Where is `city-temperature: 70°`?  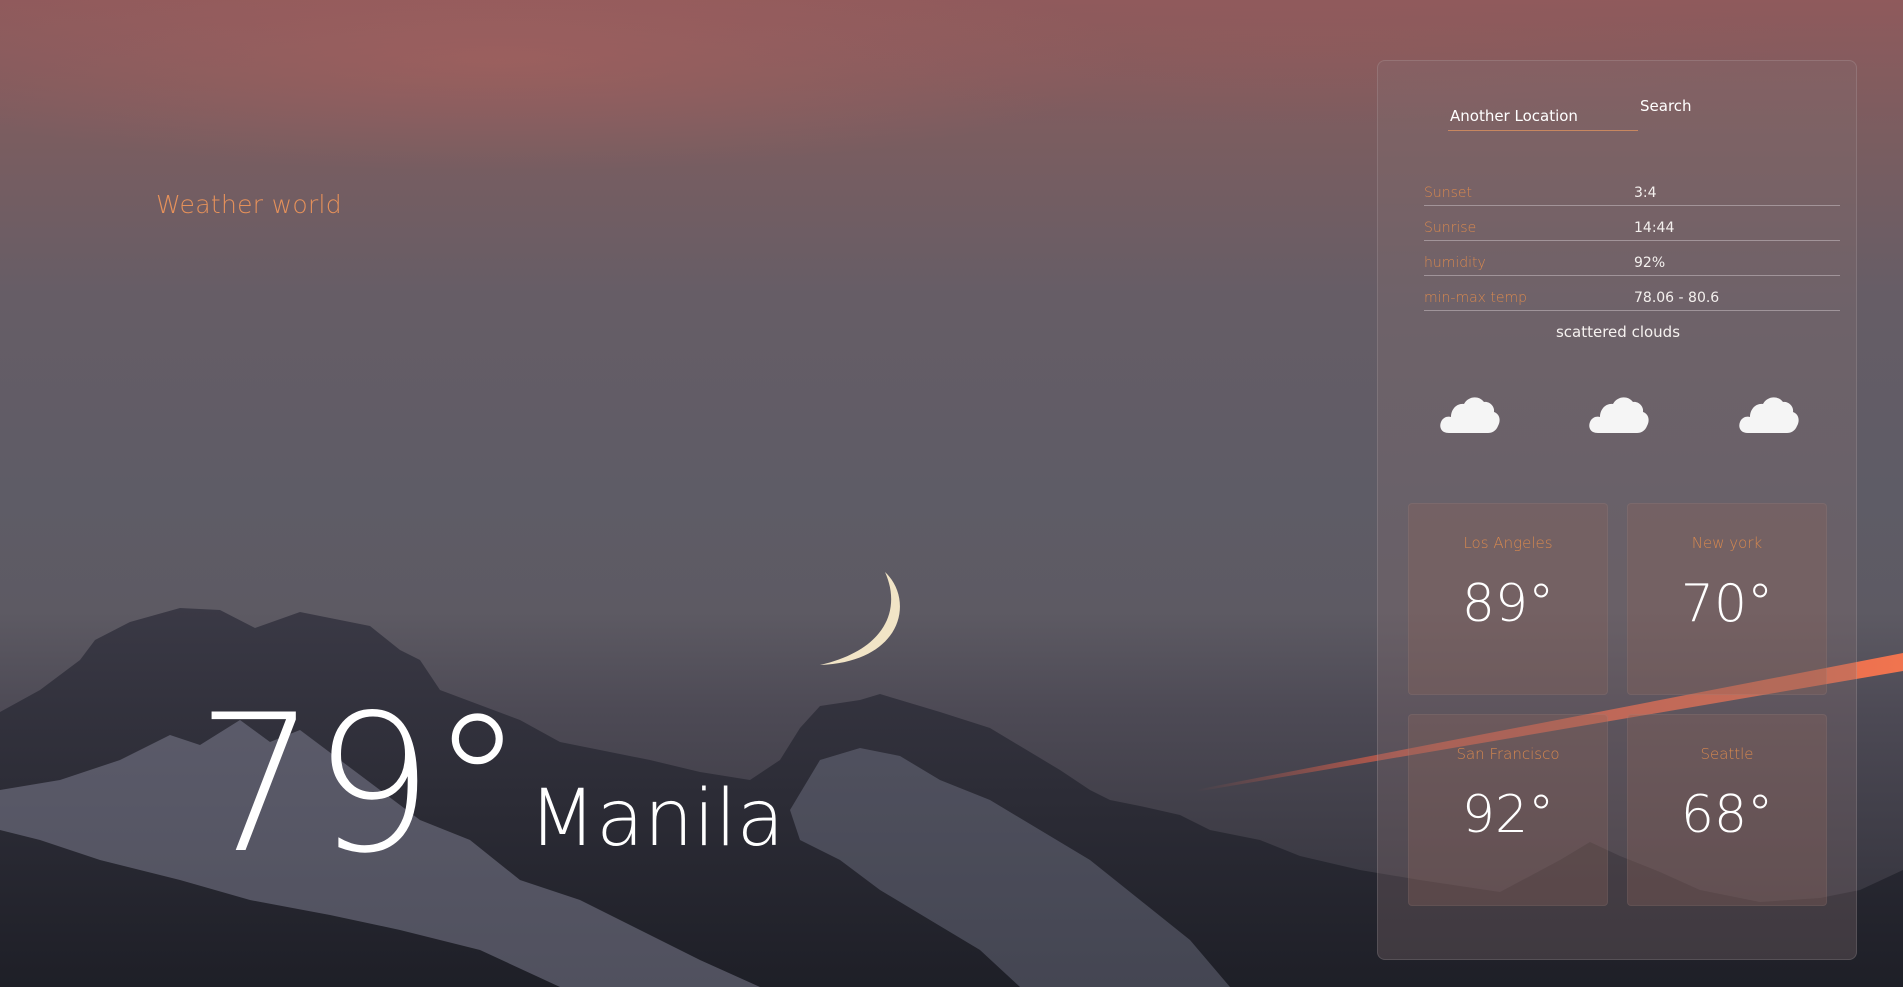
city-temperature: 70° is located at coordinates (1727, 604).